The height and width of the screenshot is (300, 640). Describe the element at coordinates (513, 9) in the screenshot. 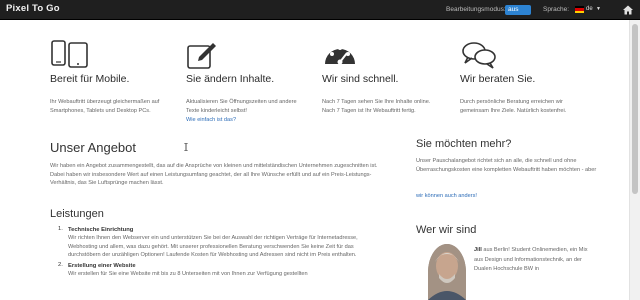

I see `edit-mode-value: aus` at that location.